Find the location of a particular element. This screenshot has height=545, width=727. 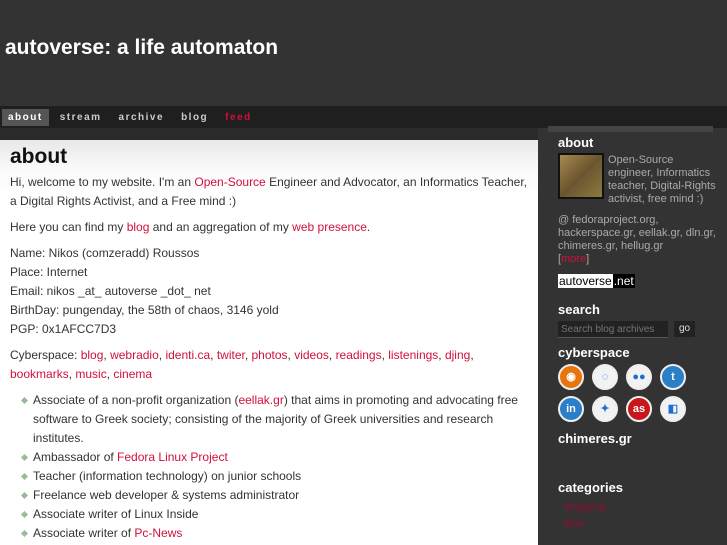

link: bookmarks is located at coordinates (39, 374).